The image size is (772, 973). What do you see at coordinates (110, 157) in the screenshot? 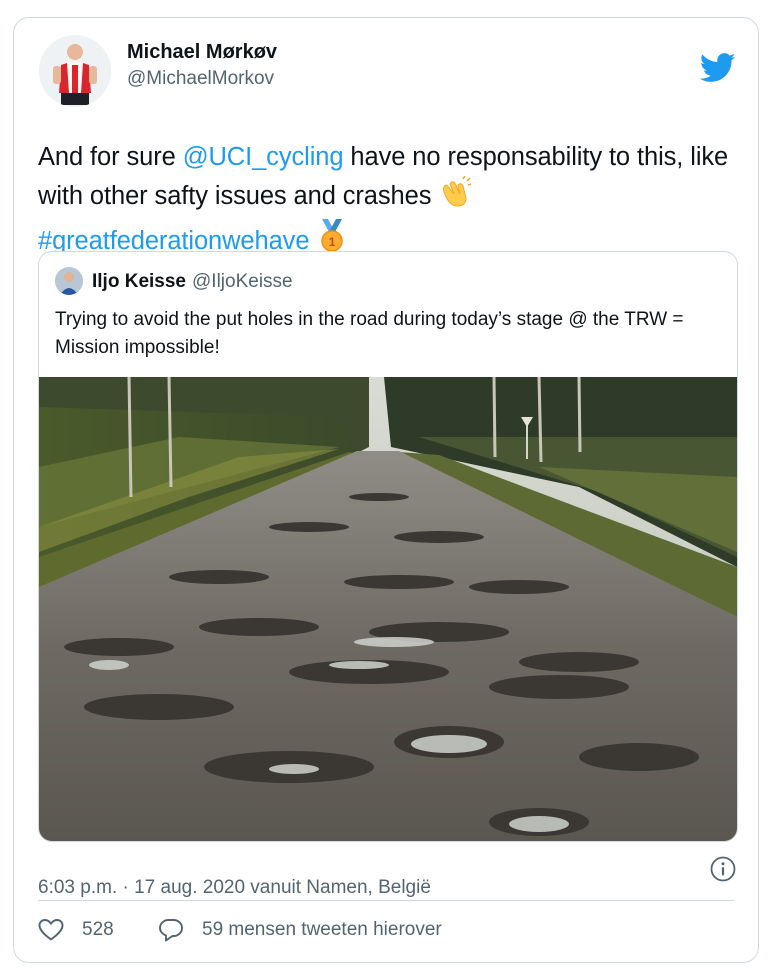
I see `tweet-text-part1: And for sure` at bounding box center [110, 157].